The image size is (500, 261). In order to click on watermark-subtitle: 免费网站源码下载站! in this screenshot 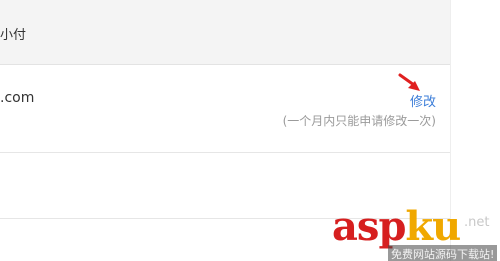, I will do `click(443, 253)`.